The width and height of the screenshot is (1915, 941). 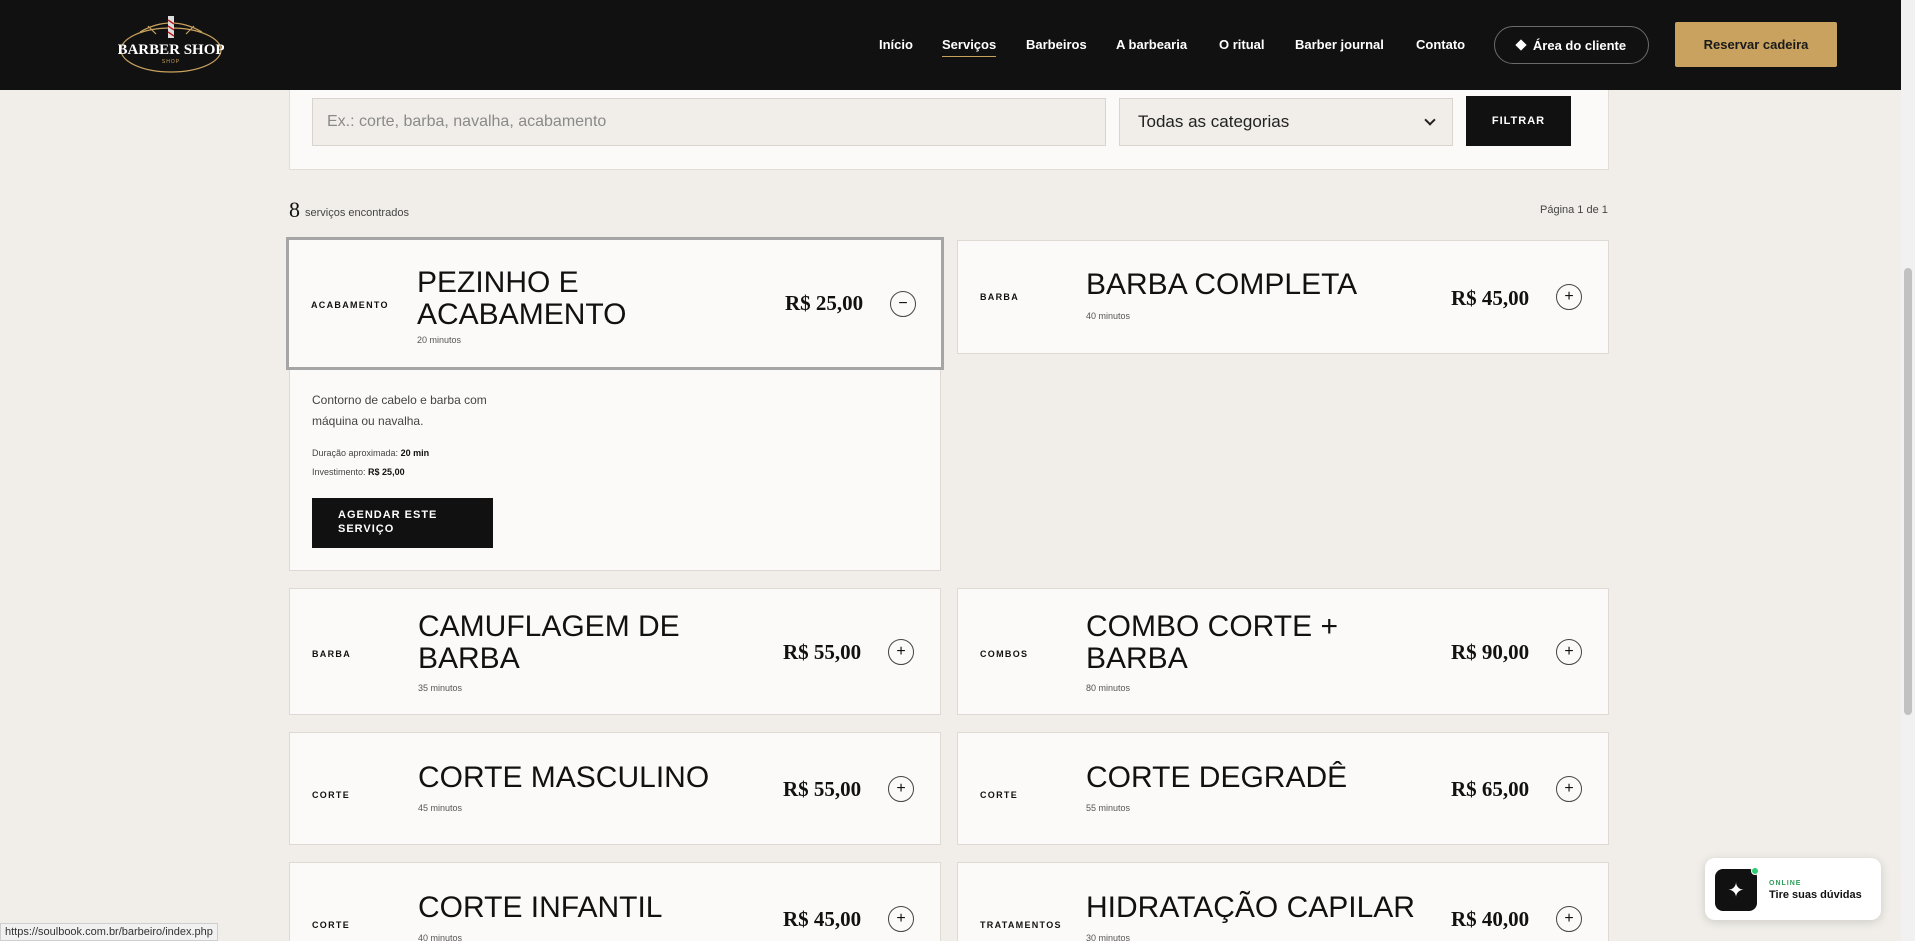 I want to click on chat-widget: ✦ ONLINE Tire suas dúvidas, so click(x=1793, y=889).